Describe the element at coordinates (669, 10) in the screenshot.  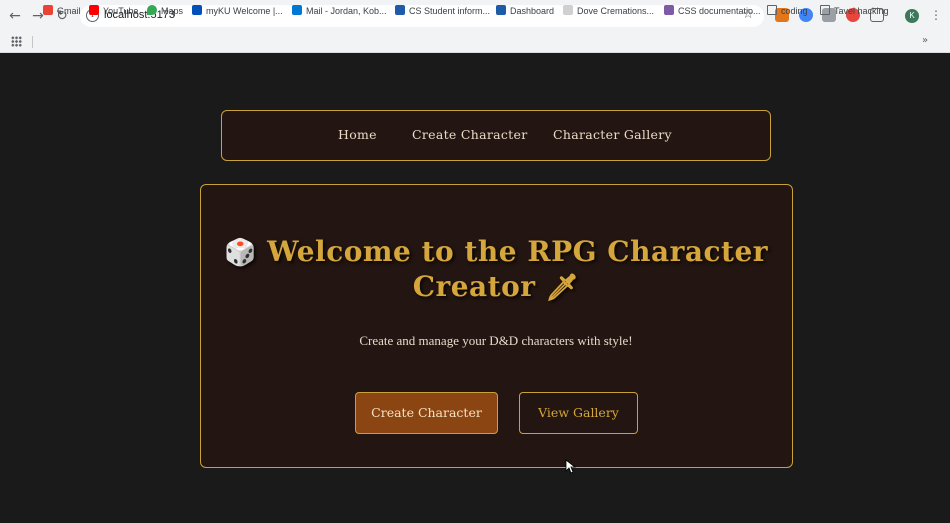
I see `css-icon` at that location.